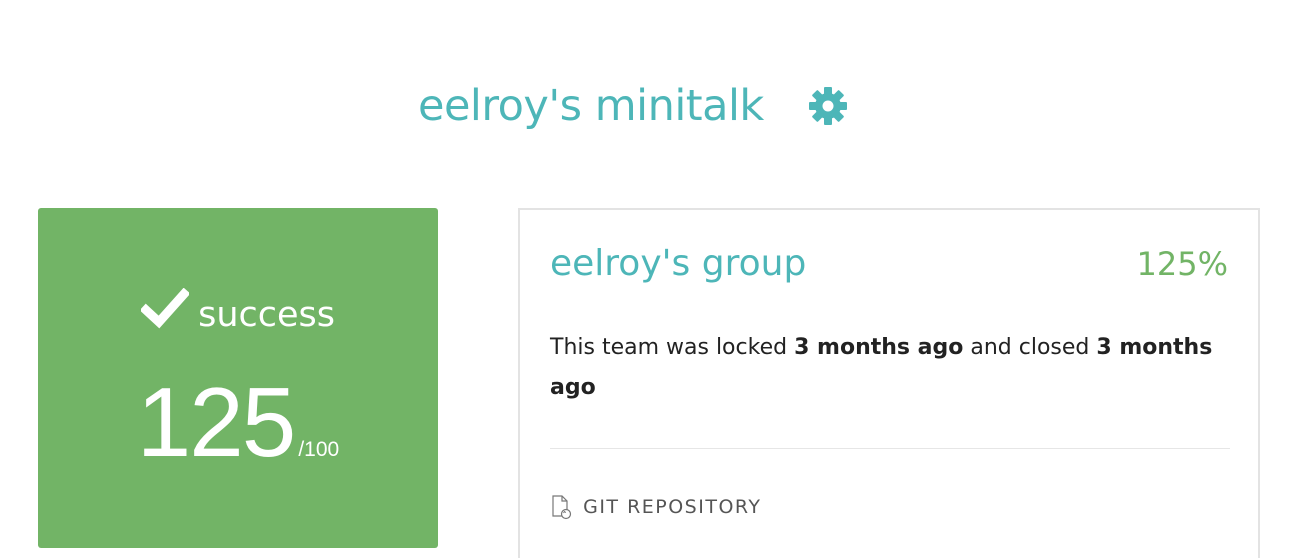  I want to click on header: eelroy's minitalk, so click(653, 108).